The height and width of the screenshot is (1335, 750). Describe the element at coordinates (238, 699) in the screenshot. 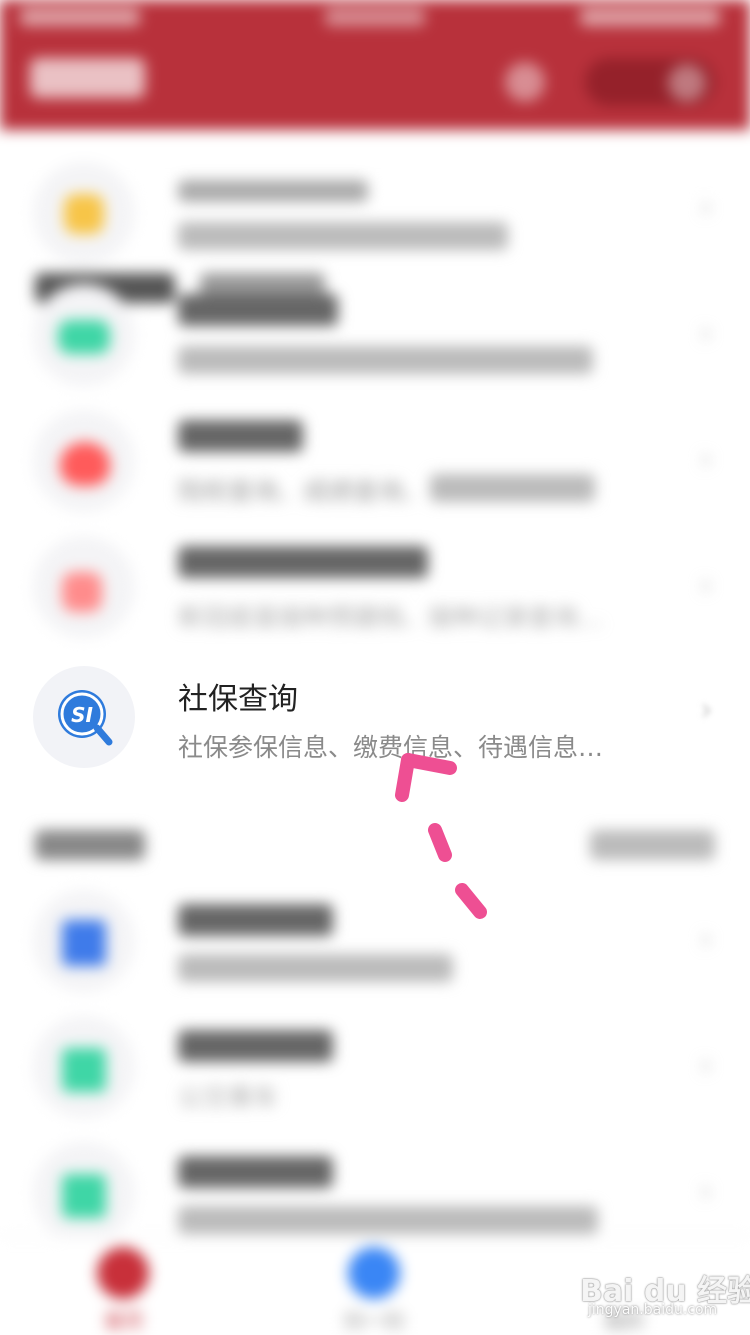

I see `social-security-title: 社保查询` at that location.